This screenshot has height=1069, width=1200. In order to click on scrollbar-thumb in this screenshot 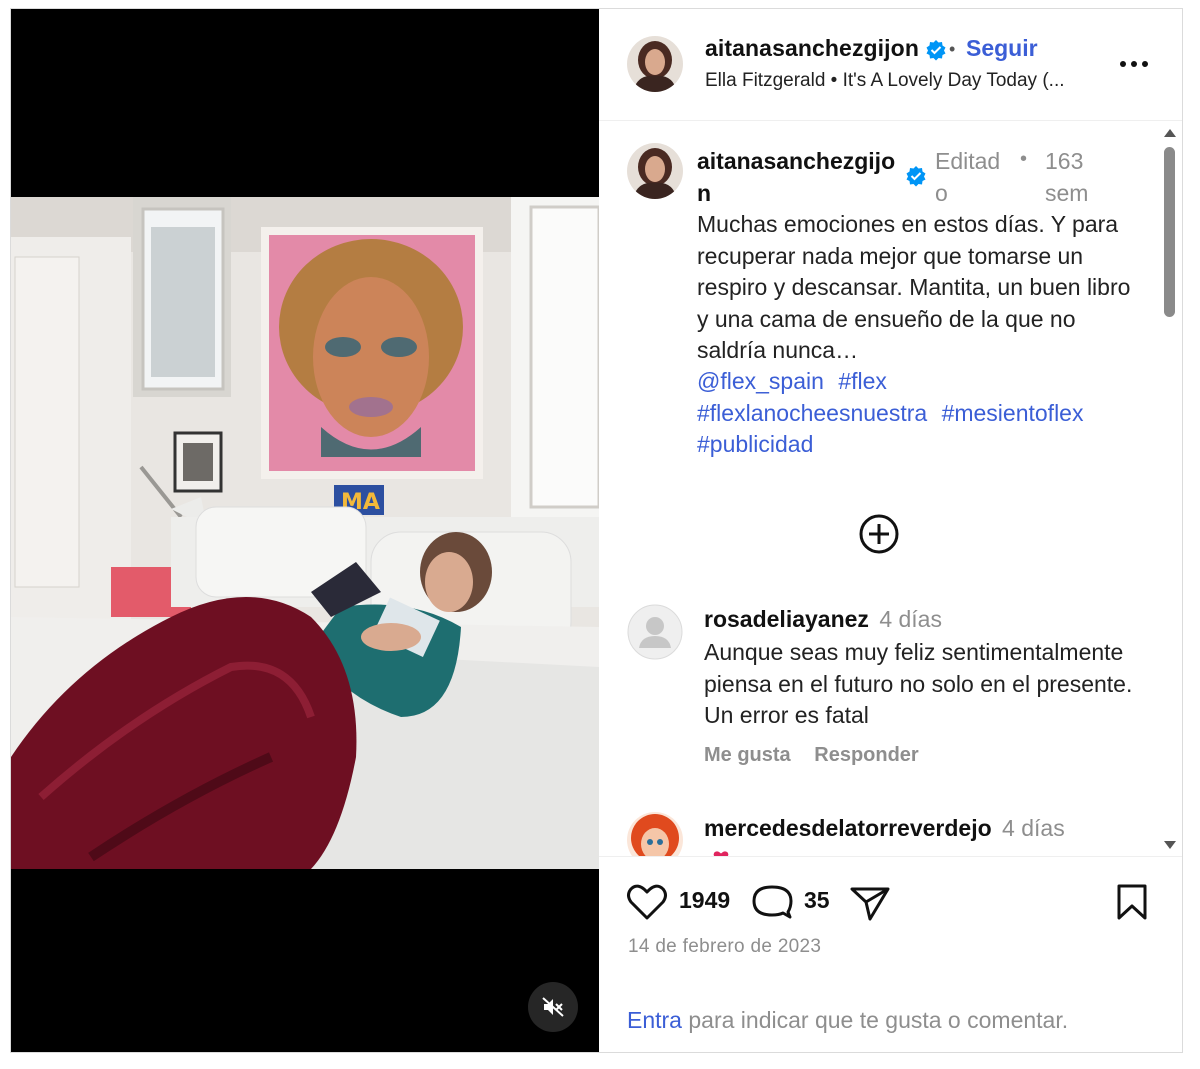, I will do `click(1169, 232)`.